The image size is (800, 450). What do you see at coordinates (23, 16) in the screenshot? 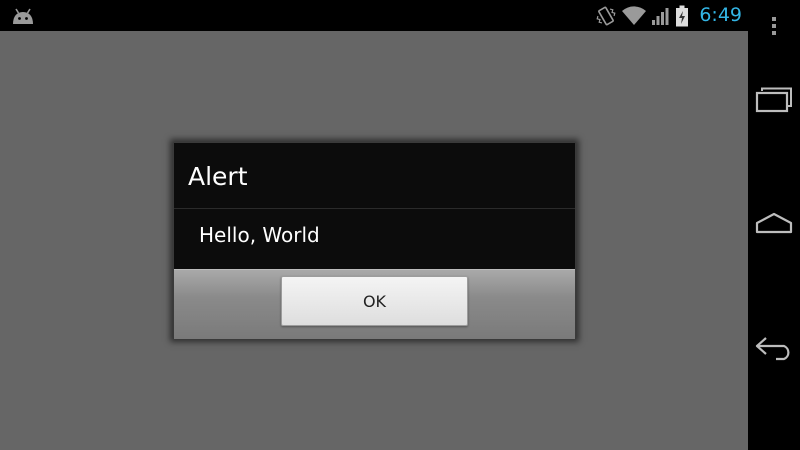
I see `android-robot-icon` at bounding box center [23, 16].